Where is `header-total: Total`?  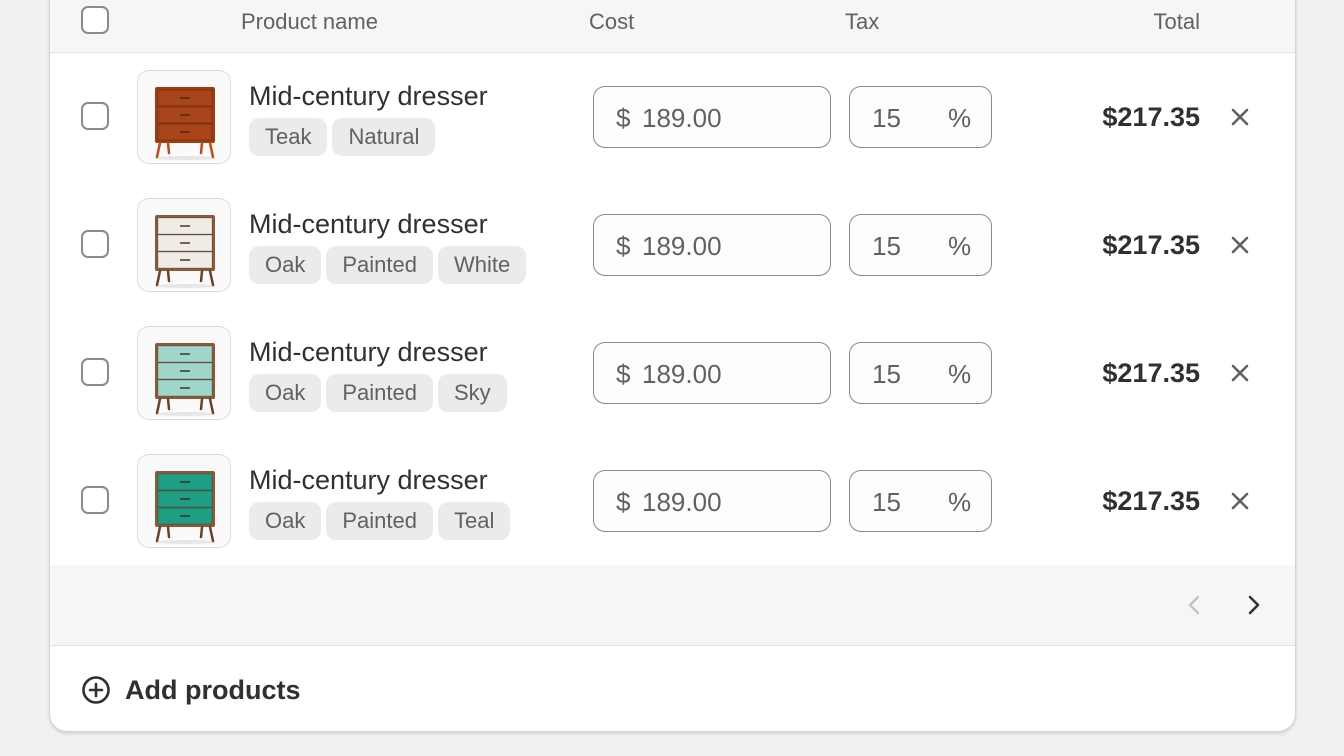 header-total: Total is located at coordinates (1176, 21).